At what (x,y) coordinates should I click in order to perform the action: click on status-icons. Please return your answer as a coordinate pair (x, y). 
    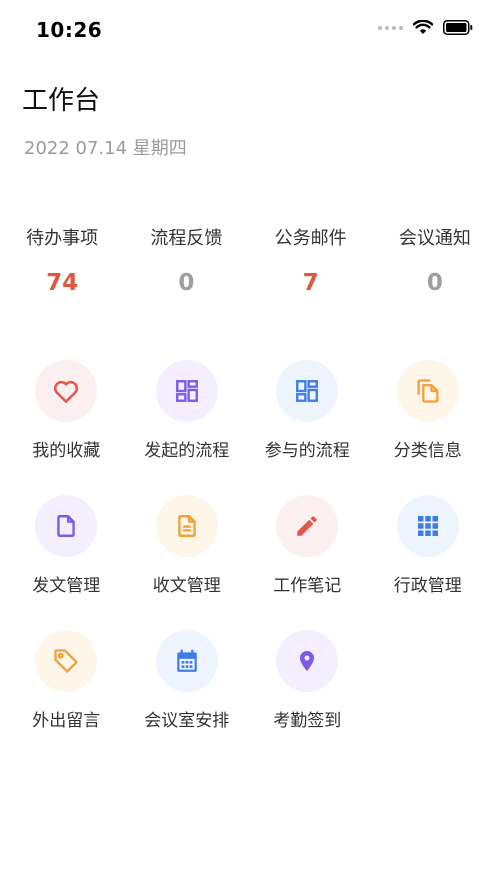
    Looking at the image, I should click on (425, 27).